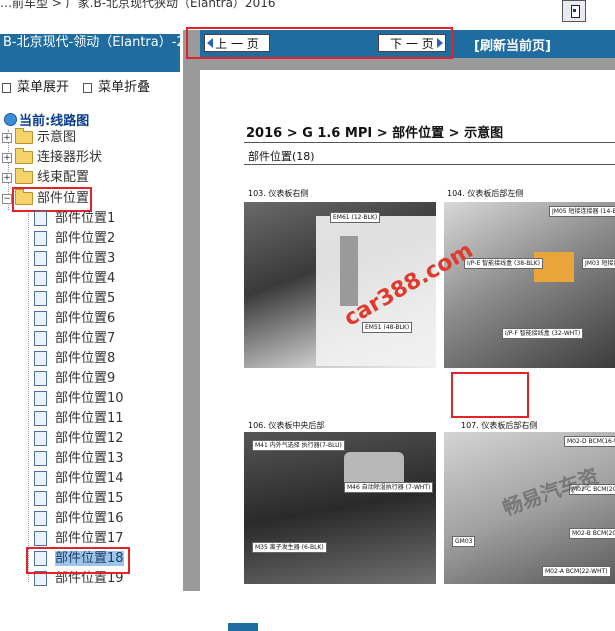  Describe the element at coordinates (576, 571) in the screenshot. I see `part-label: M02-A BCM(22-WHT)` at that location.